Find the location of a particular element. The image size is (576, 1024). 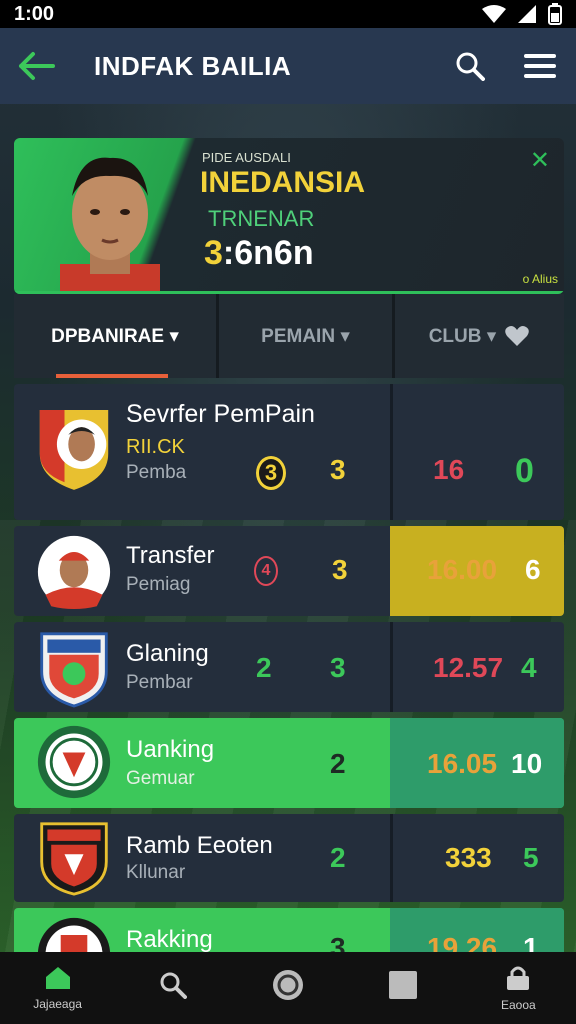

row-name: Glaning is located at coordinates (167, 653).